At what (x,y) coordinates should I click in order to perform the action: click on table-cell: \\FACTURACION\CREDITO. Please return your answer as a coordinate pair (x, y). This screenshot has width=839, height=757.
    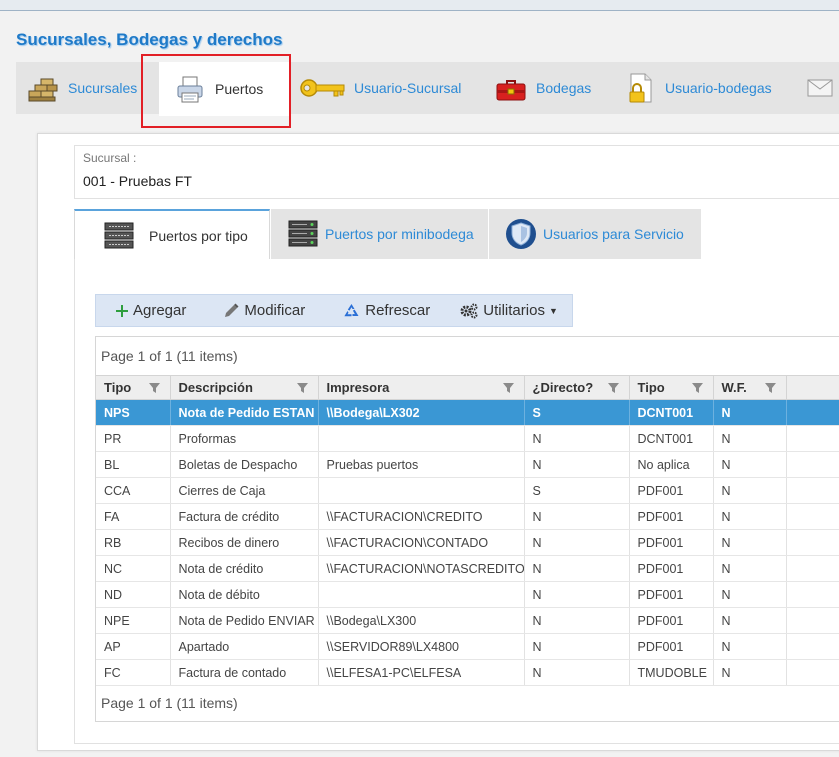
    Looking at the image, I should click on (421, 516).